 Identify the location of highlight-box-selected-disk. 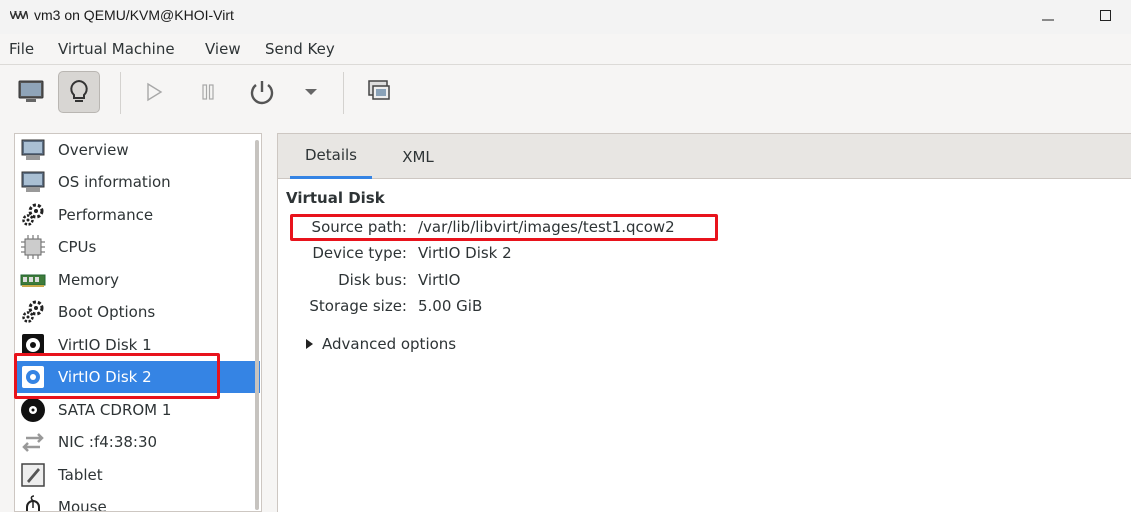
(117, 376).